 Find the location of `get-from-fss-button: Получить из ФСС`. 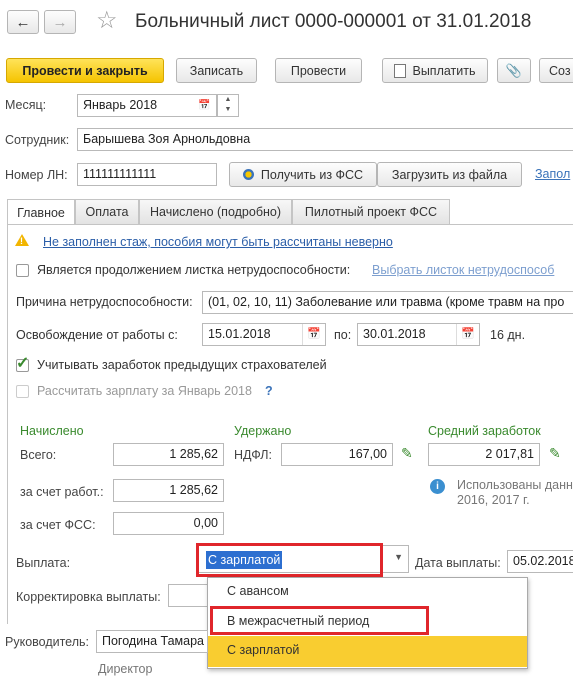

get-from-fss-button: Получить из ФСС is located at coordinates (303, 174).